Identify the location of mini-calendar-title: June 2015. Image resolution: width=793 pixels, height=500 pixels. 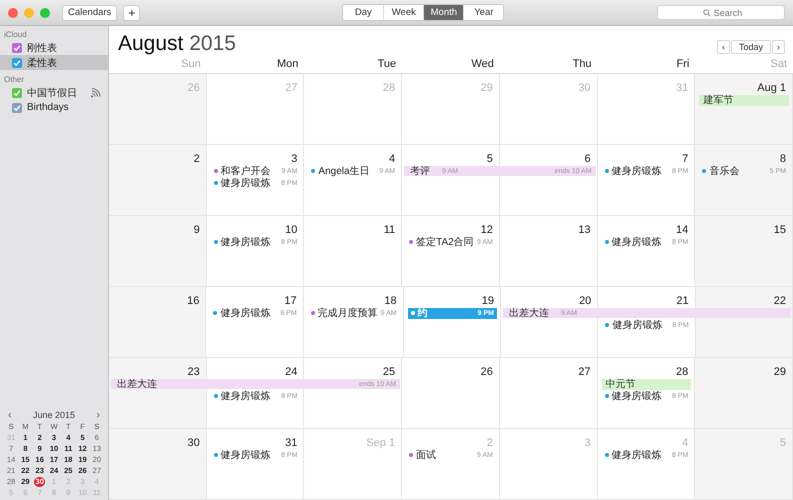
(54, 415).